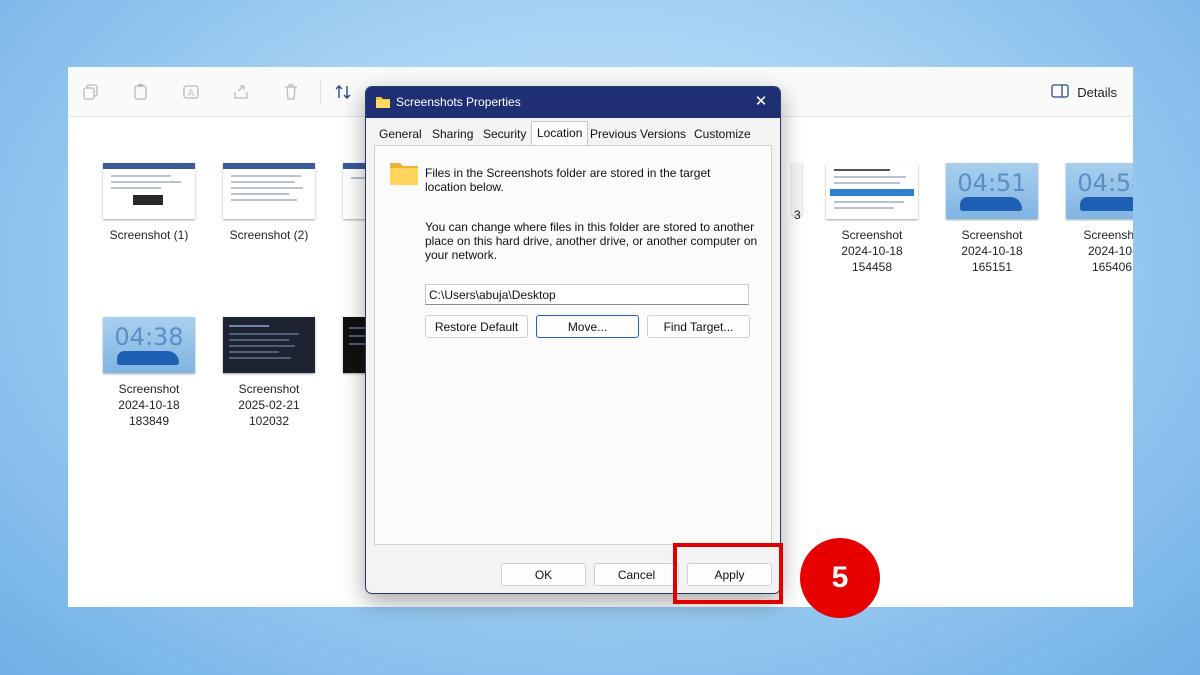 The width and height of the screenshot is (1200, 675). What do you see at coordinates (722, 134) in the screenshot?
I see `tab-customize: Customize` at bounding box center [722, 134].